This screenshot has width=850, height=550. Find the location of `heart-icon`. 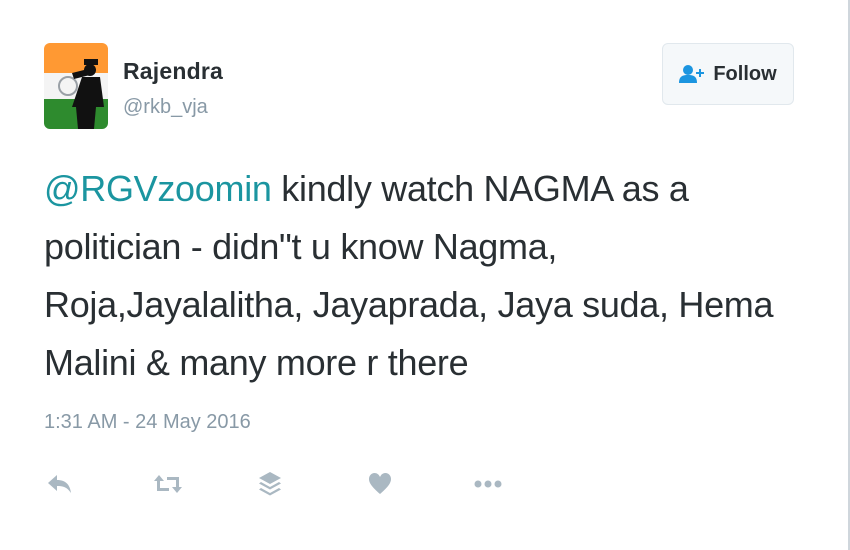

heart-icon is located at coordinates (380, 483).